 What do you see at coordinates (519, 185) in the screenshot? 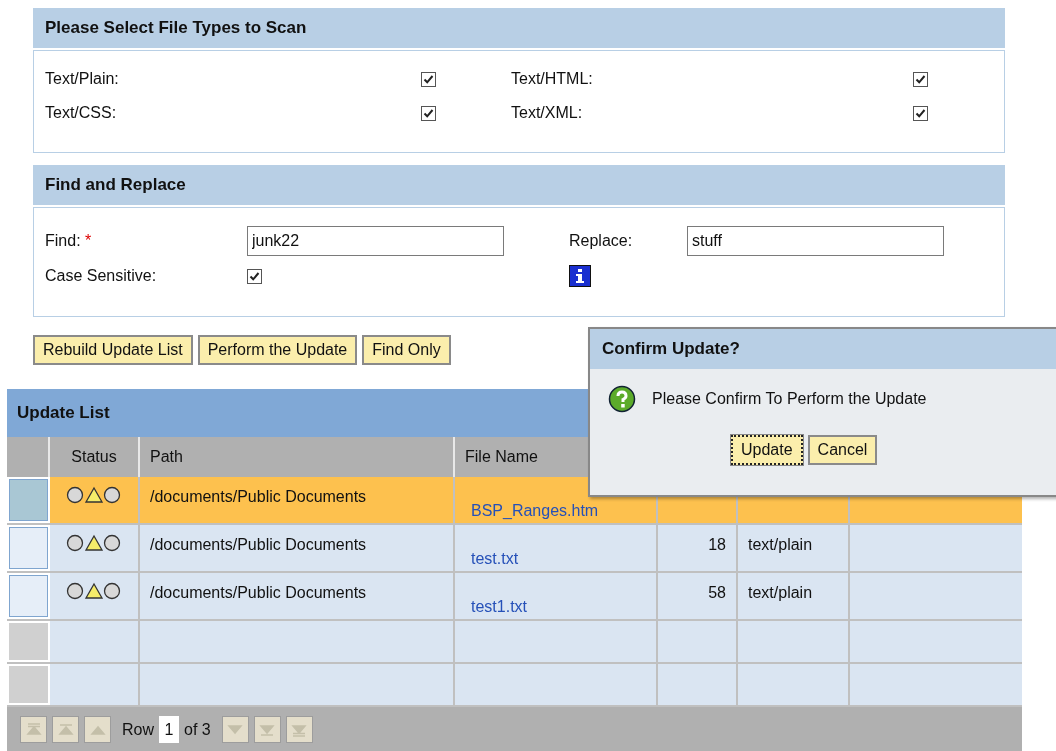
I see `section-header: Find and Replace` at bounding box center [519, 185].